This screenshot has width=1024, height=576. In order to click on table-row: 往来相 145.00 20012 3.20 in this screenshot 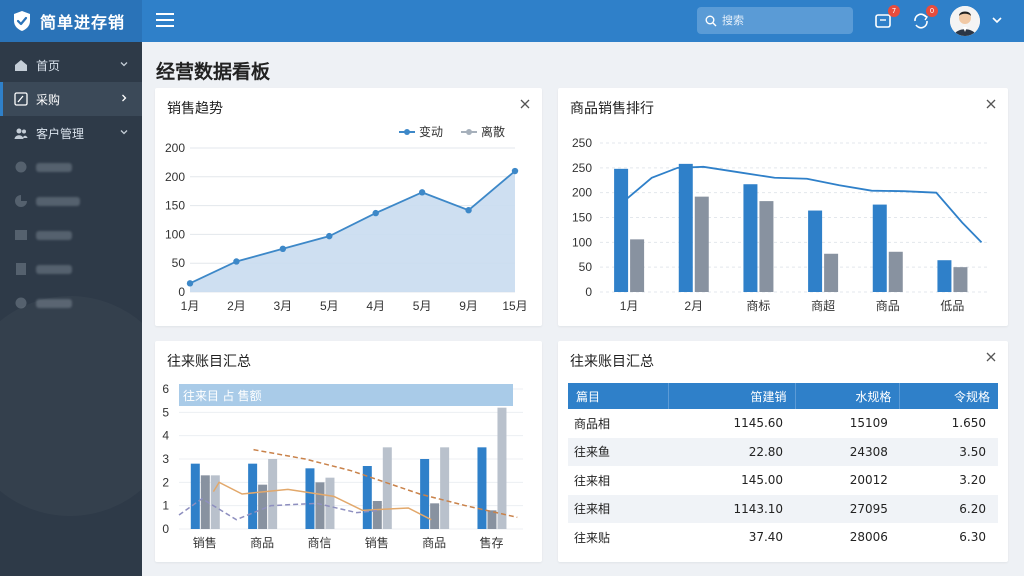, I will do `click(783, 480)`.